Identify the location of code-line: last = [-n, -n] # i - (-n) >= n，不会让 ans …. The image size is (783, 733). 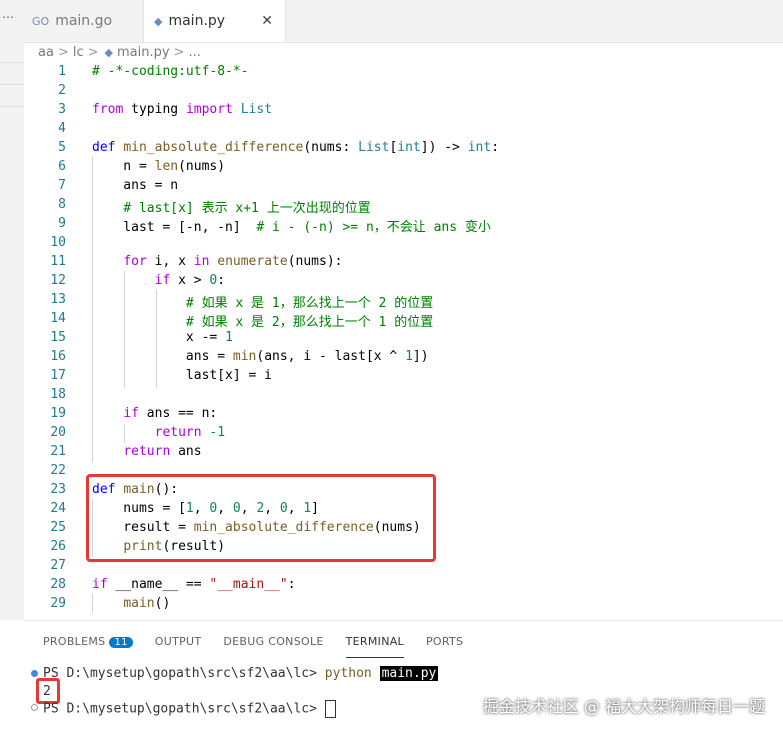
(291, 227).